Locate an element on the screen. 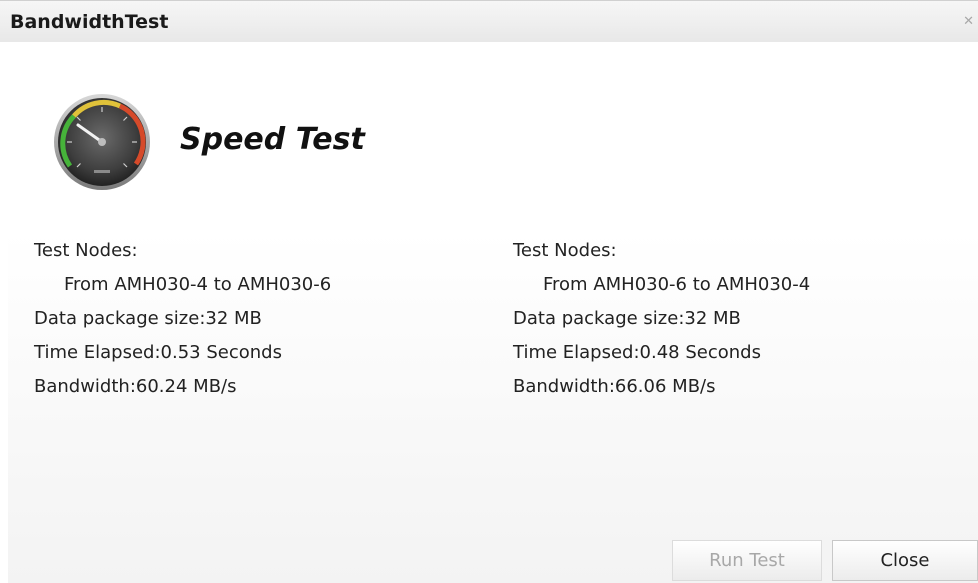 The image size is (978, 583). bandwidth-value: 60.24 MB/s is located at coordinates (186, 386).